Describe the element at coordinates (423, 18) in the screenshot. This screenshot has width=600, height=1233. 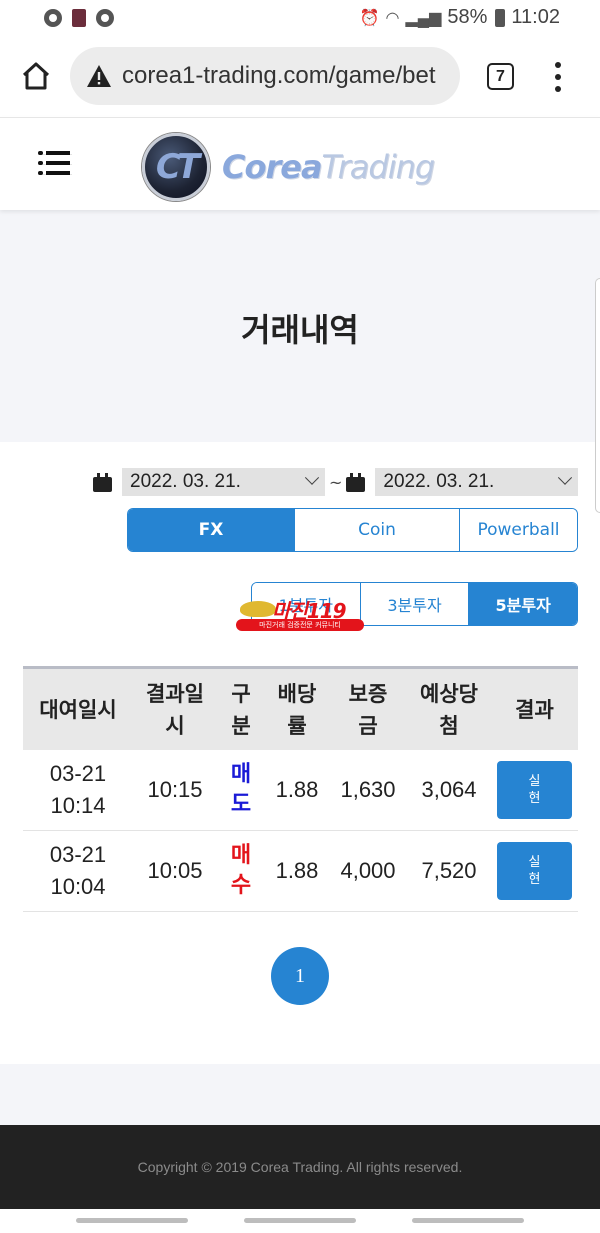
I see `signal-icon: ▂▄▆` at that location.